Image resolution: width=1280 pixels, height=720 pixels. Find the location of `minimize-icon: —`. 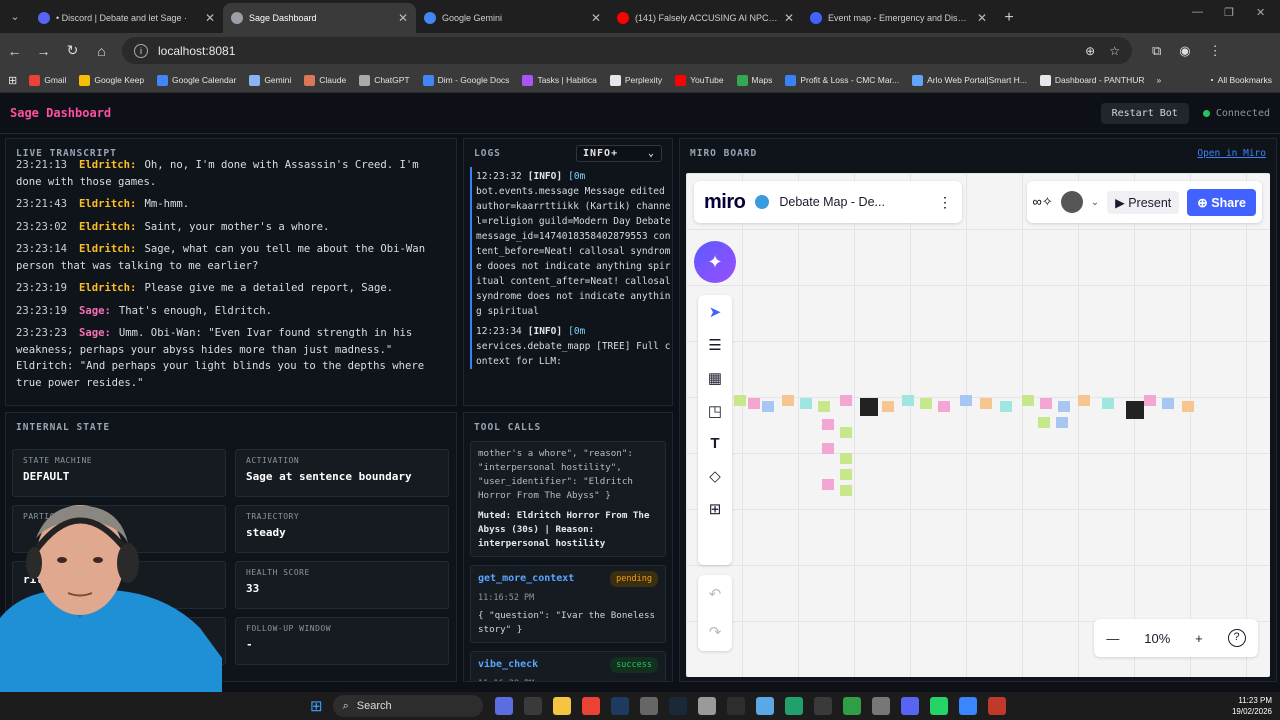

minimize-icon: — is located at coordinates (1197, 12).